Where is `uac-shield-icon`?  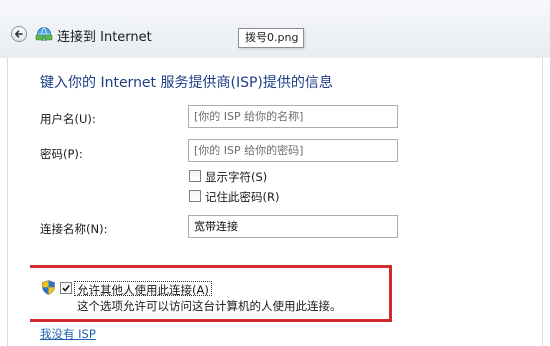 uac-shield-icon is located at coordinates (48, 287).